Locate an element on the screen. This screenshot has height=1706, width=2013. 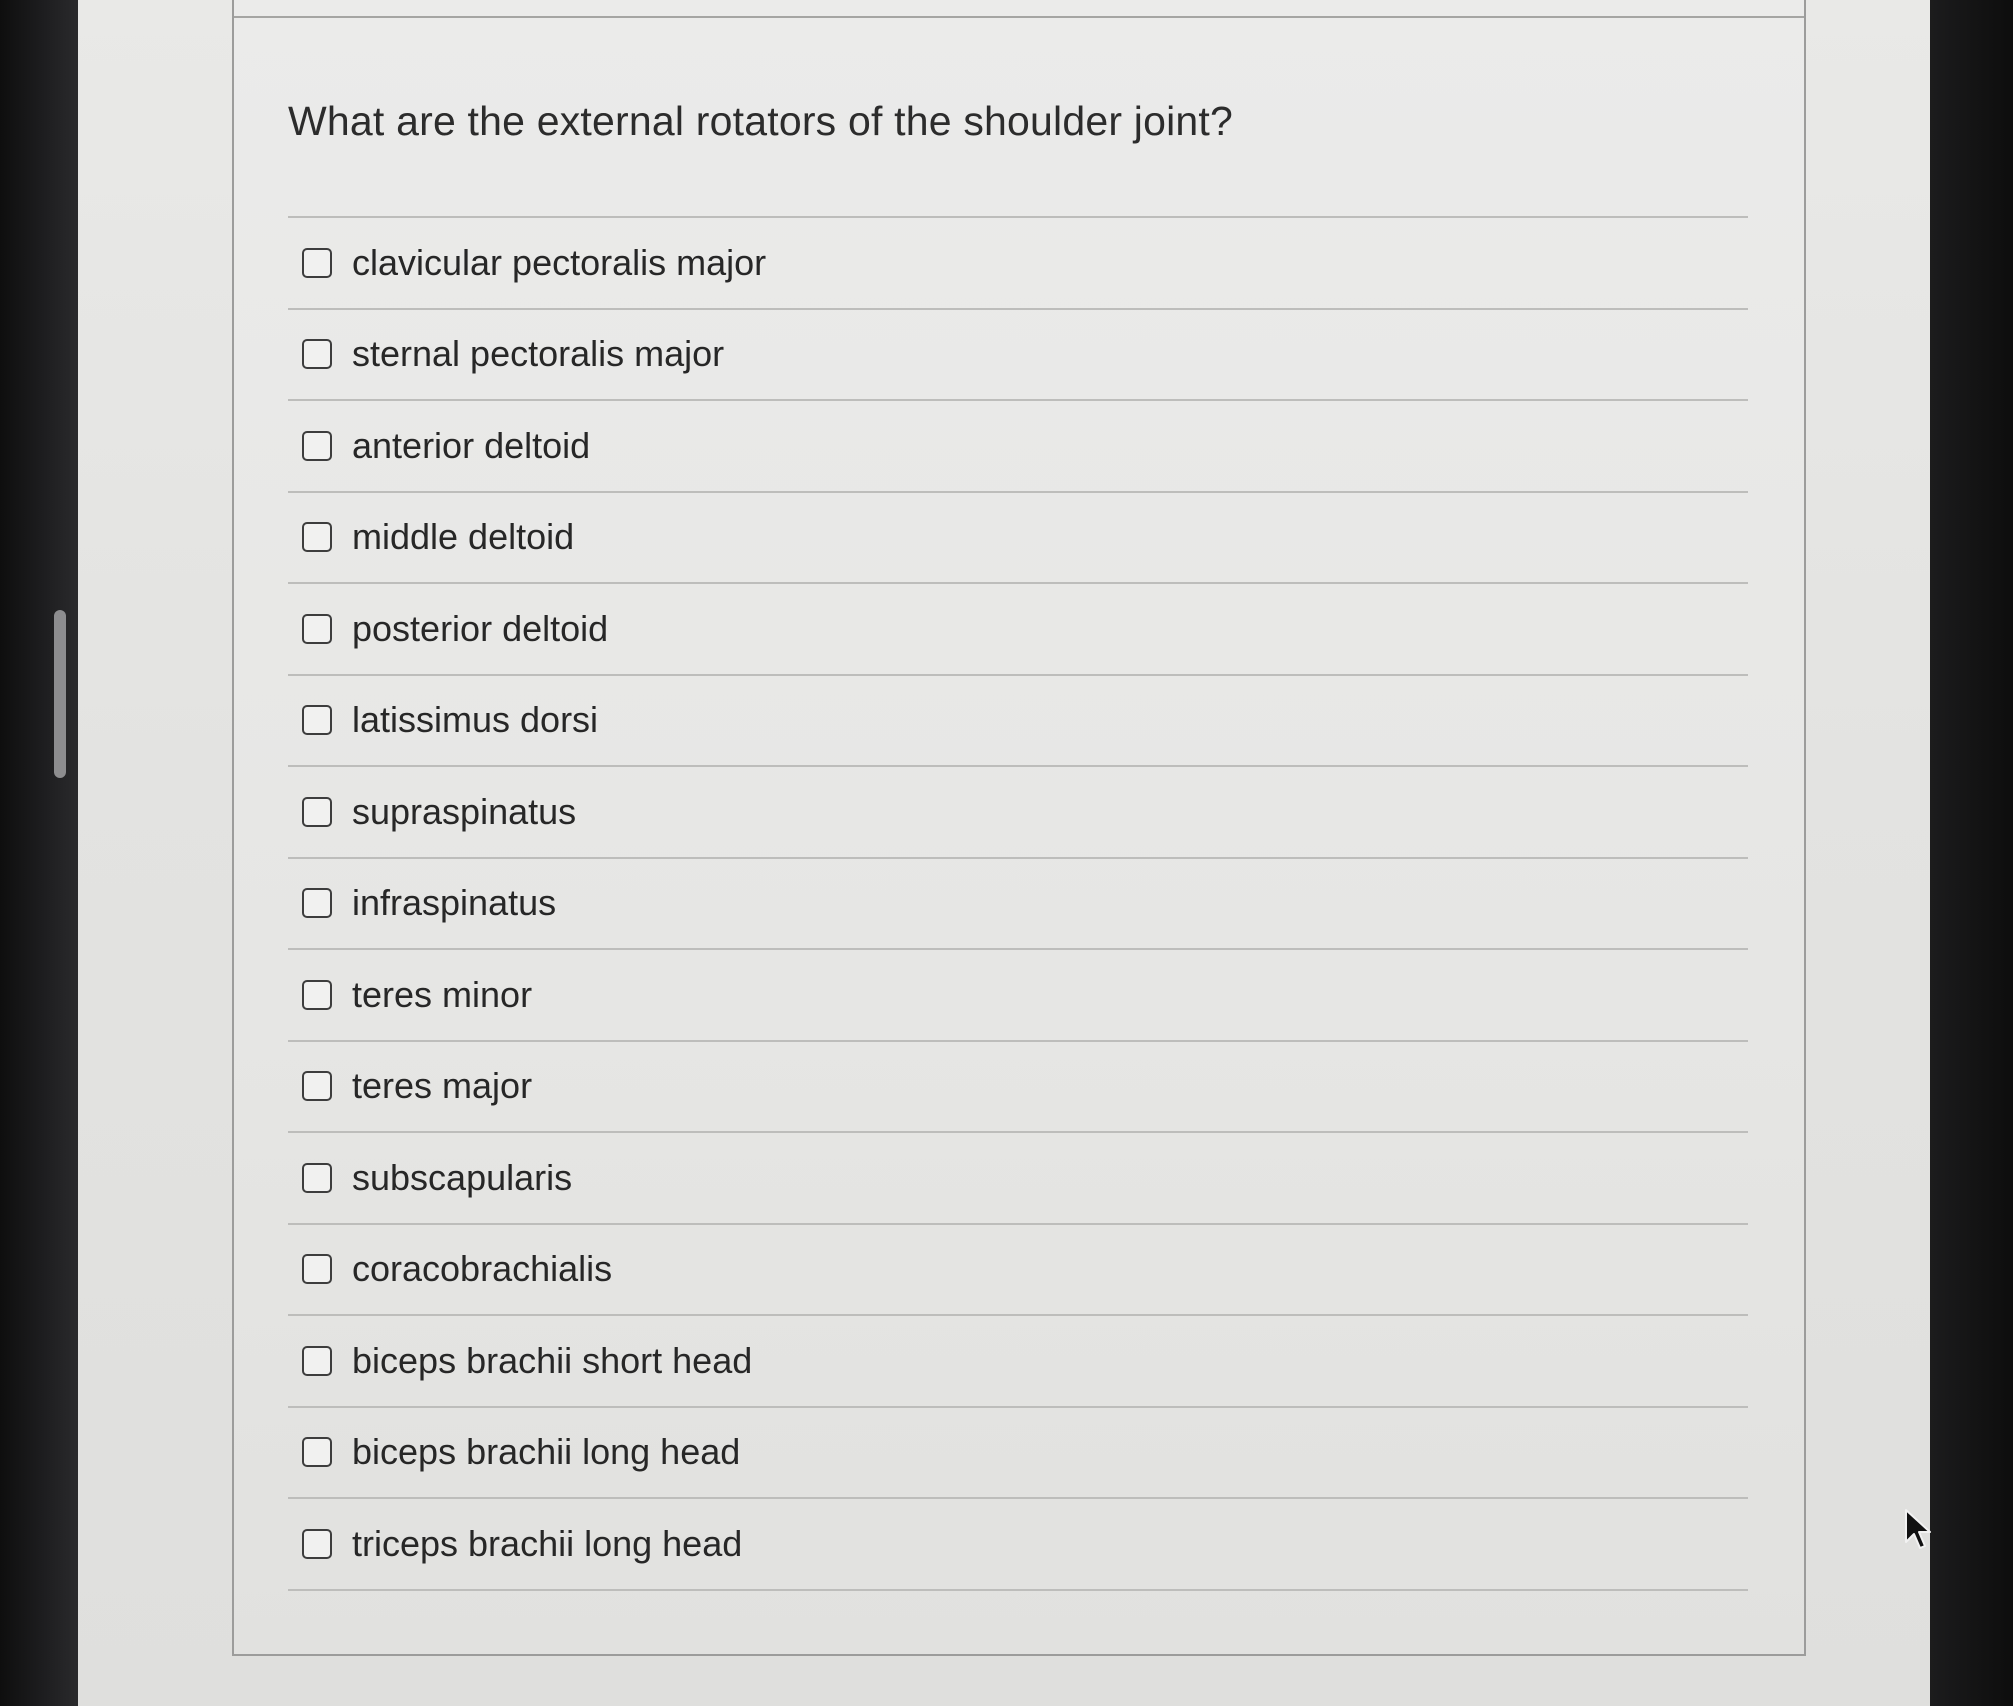
answer-option: infraspinatus is located at coordinates (1018, 904).